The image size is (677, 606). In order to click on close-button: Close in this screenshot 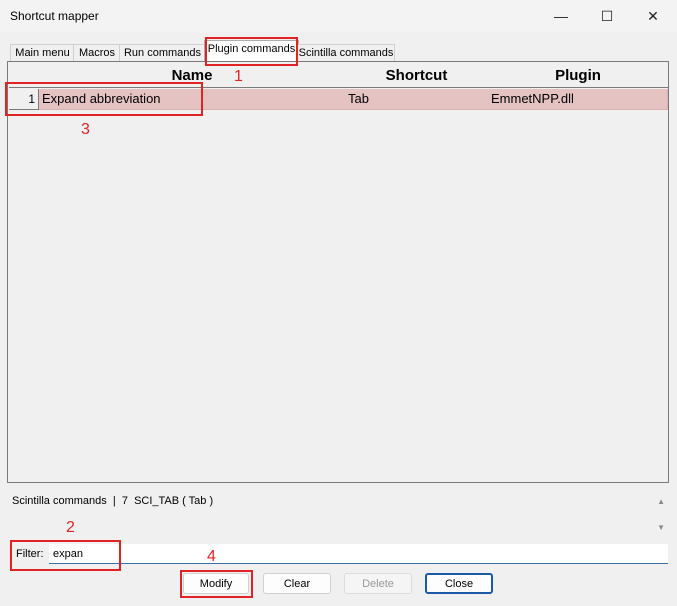, I will do `click(459, 583)`.